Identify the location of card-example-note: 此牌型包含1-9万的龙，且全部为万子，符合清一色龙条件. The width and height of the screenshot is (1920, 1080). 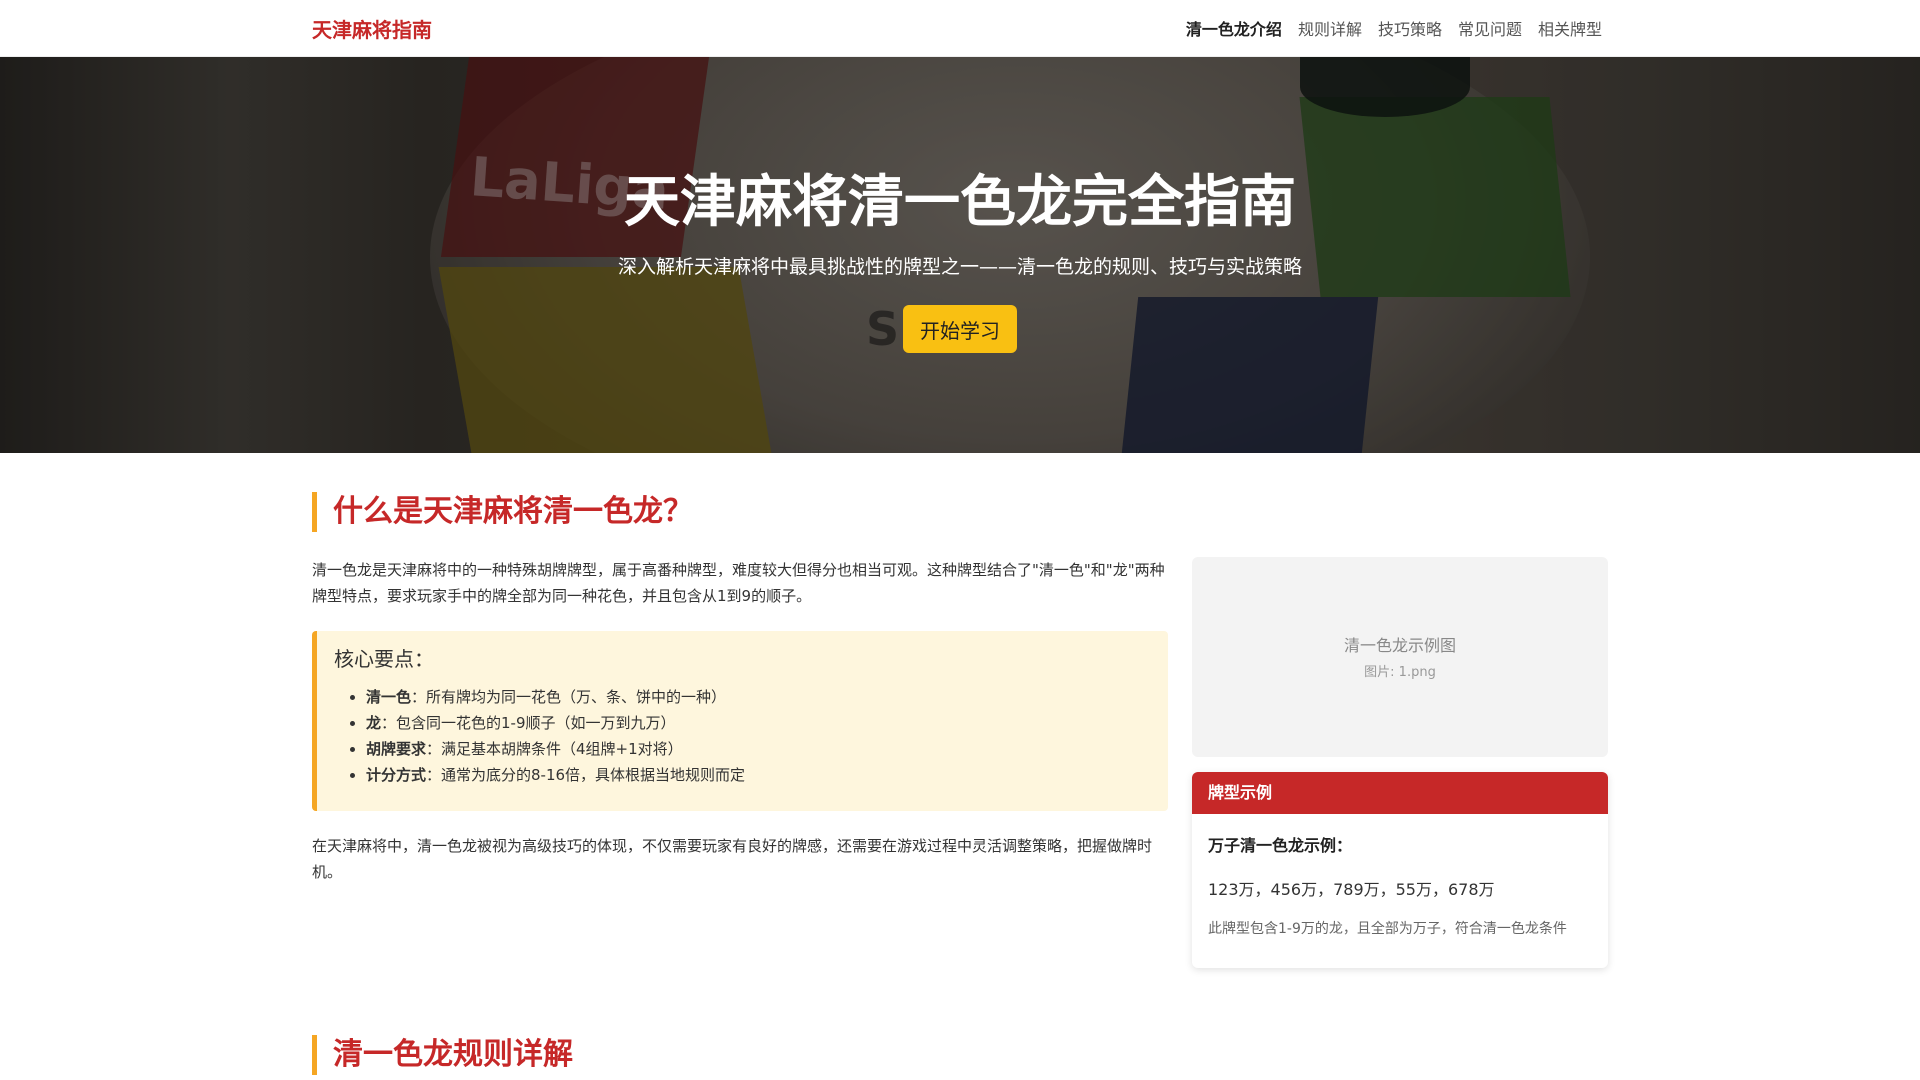
(1387, 929).